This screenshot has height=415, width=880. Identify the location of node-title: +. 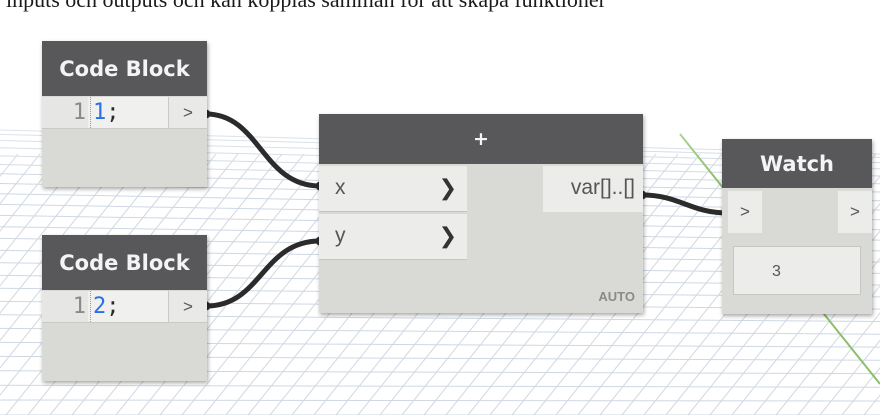
(481, 139).